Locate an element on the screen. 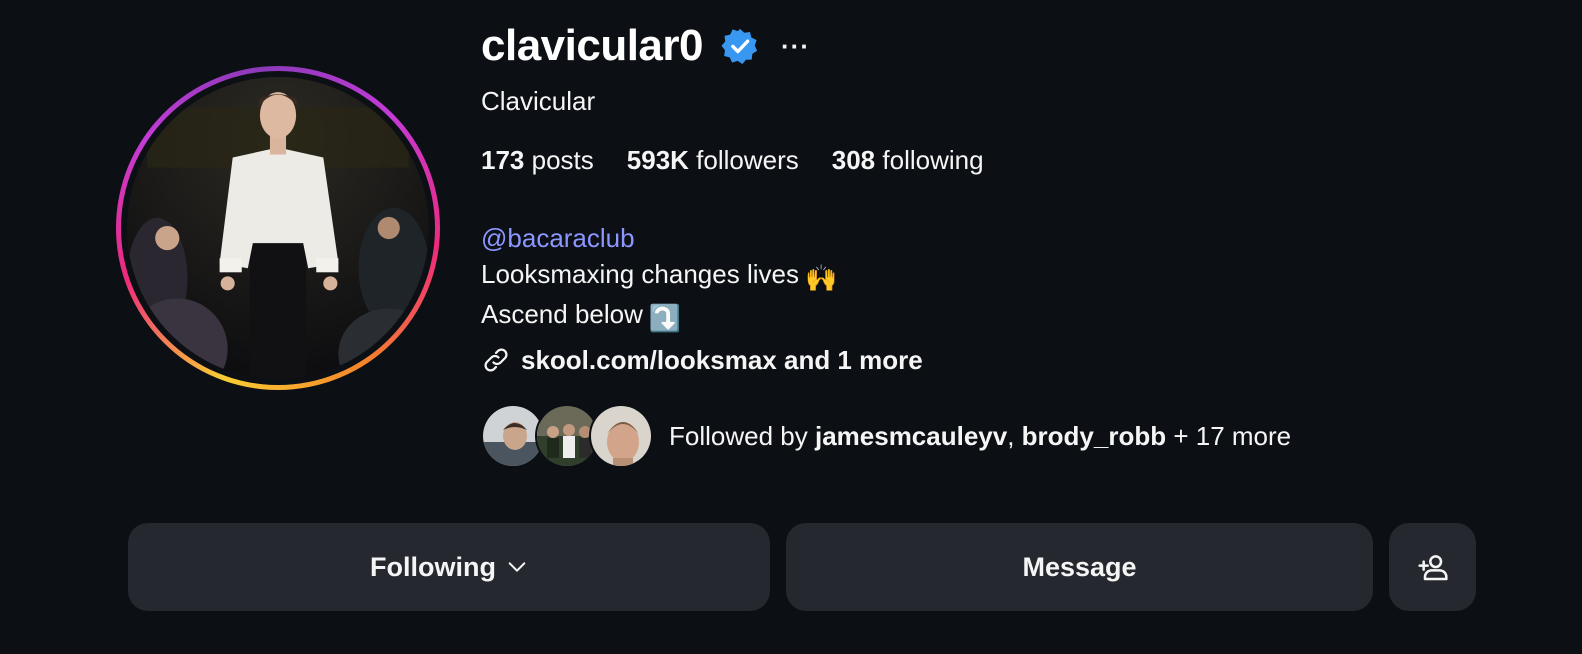 Image resolution: width=1582 pixels, height=654 pixels. following-label: following is located at coordinates (933, 160).